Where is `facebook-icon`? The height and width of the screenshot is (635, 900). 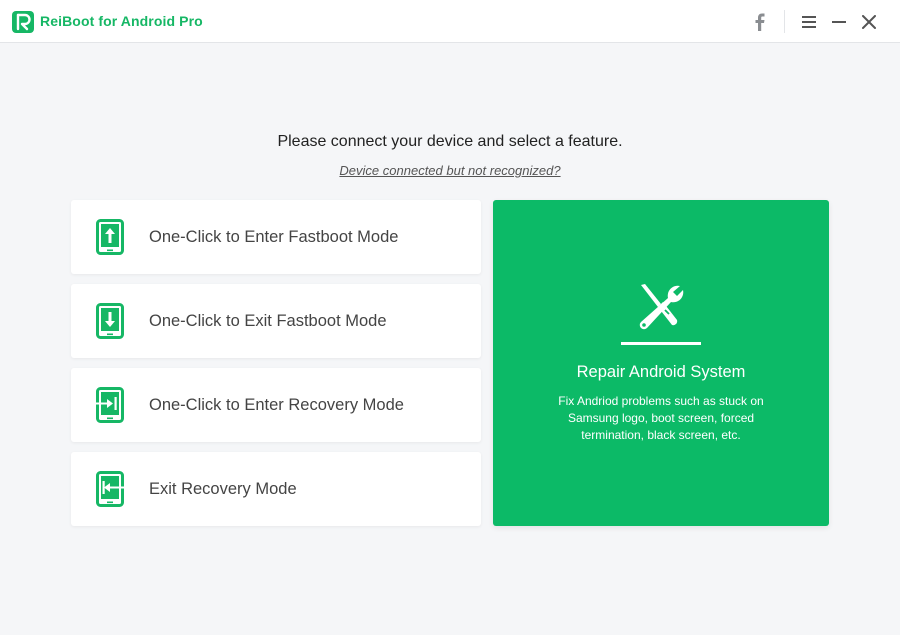 facebook-icon is located at coordinates (760, 22).